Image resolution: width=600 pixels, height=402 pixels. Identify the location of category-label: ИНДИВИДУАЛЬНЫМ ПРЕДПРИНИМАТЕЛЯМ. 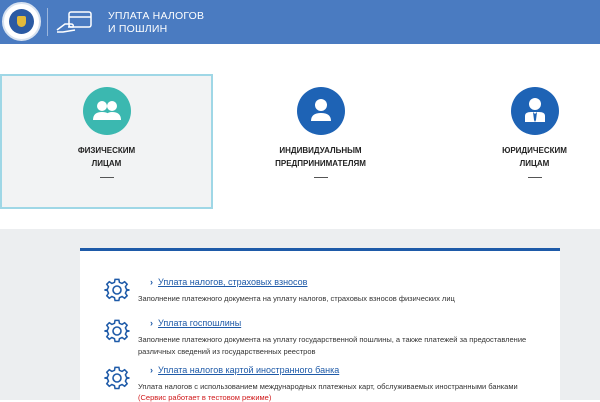
(320, 157).